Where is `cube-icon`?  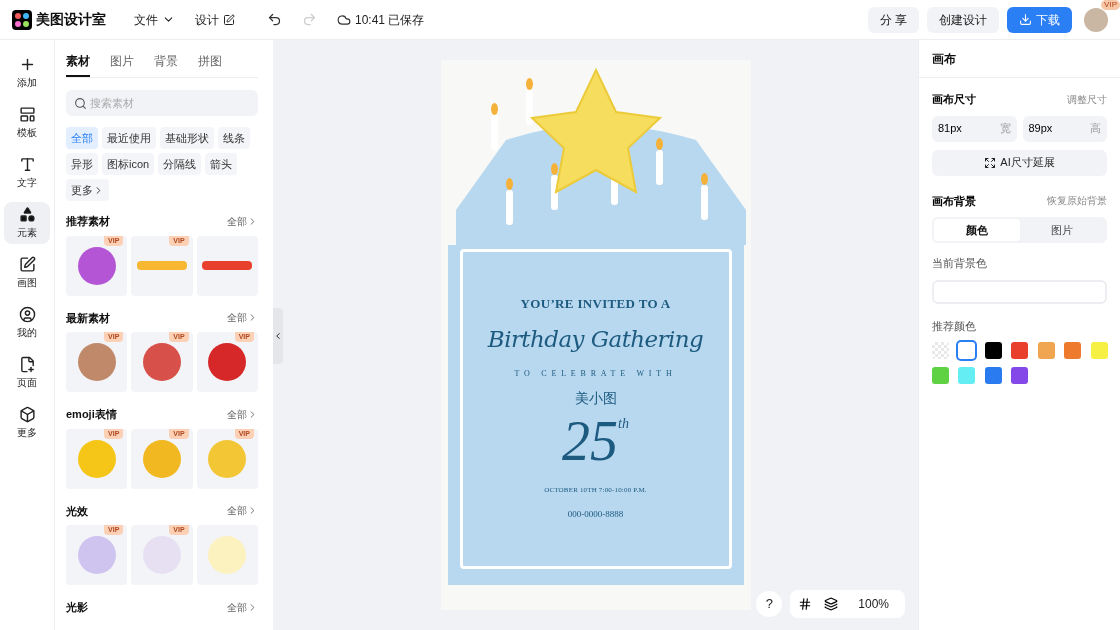
cube-icon is located at coordinates (27, 414).